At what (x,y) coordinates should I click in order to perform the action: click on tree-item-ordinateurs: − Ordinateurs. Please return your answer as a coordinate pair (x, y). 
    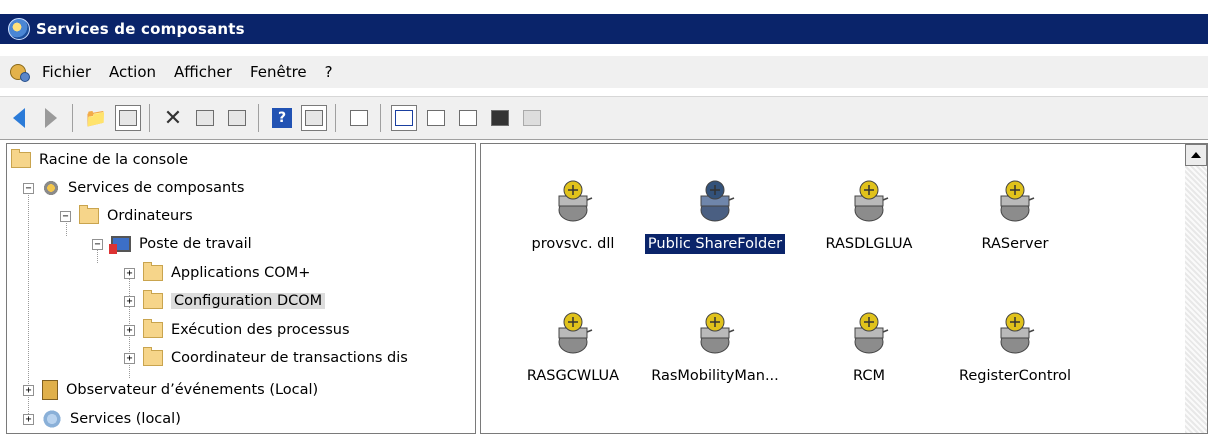
    Looking at the image, I should click on (126, 216).